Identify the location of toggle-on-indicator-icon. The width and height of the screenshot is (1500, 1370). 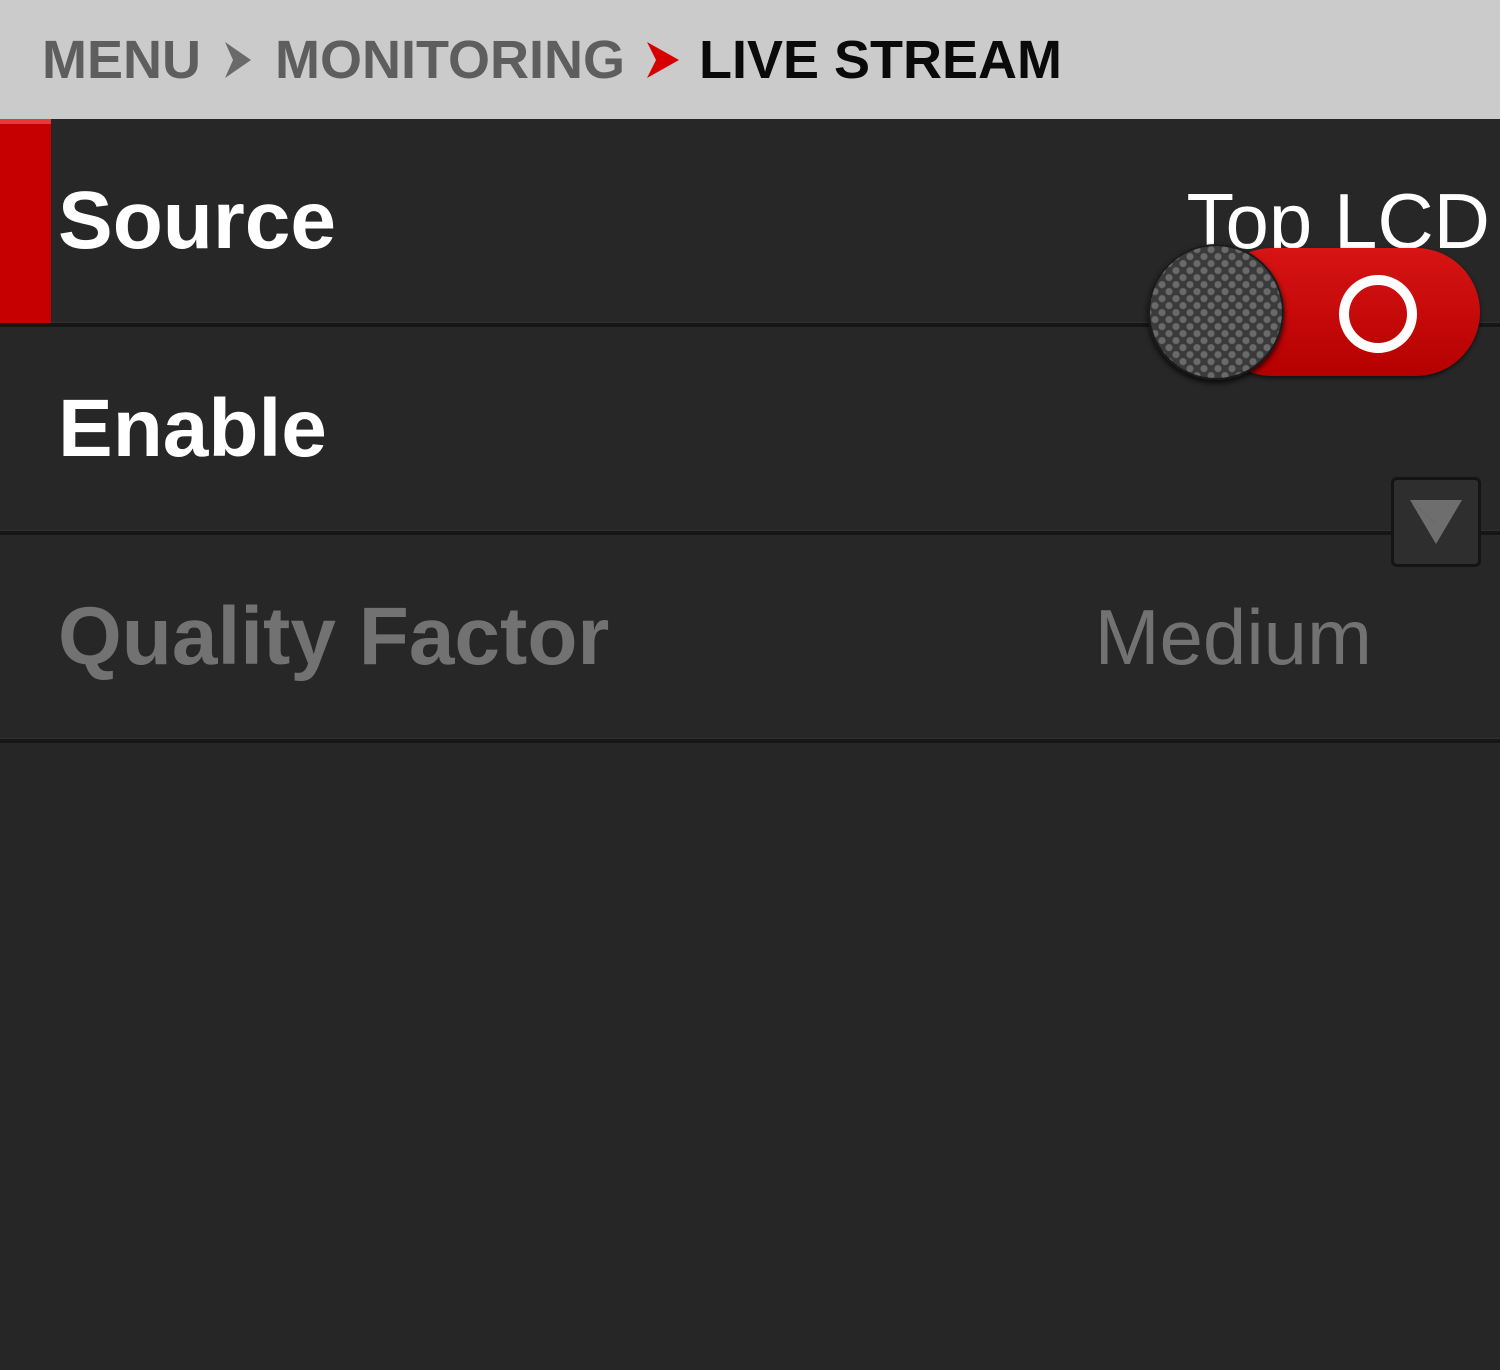
(1378, 314).